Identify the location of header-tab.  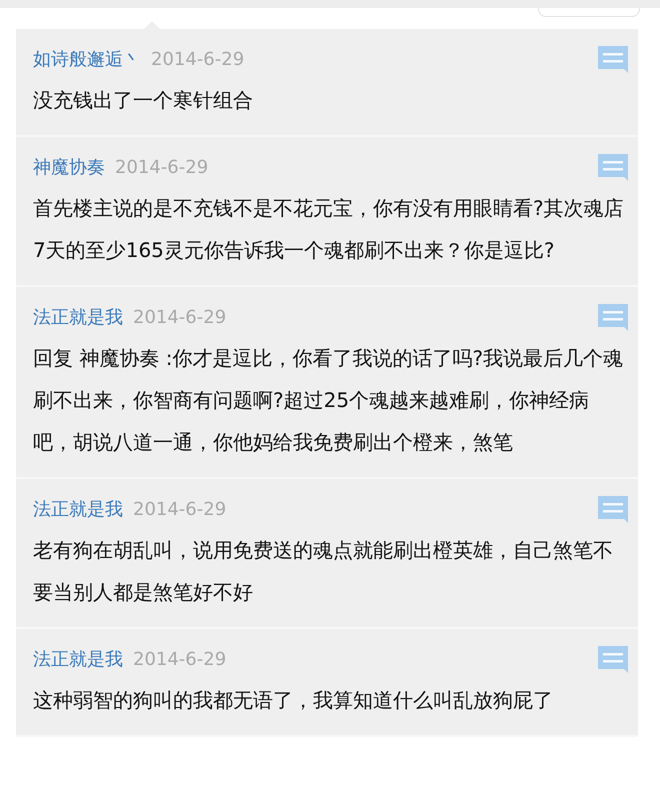
(589, 12).